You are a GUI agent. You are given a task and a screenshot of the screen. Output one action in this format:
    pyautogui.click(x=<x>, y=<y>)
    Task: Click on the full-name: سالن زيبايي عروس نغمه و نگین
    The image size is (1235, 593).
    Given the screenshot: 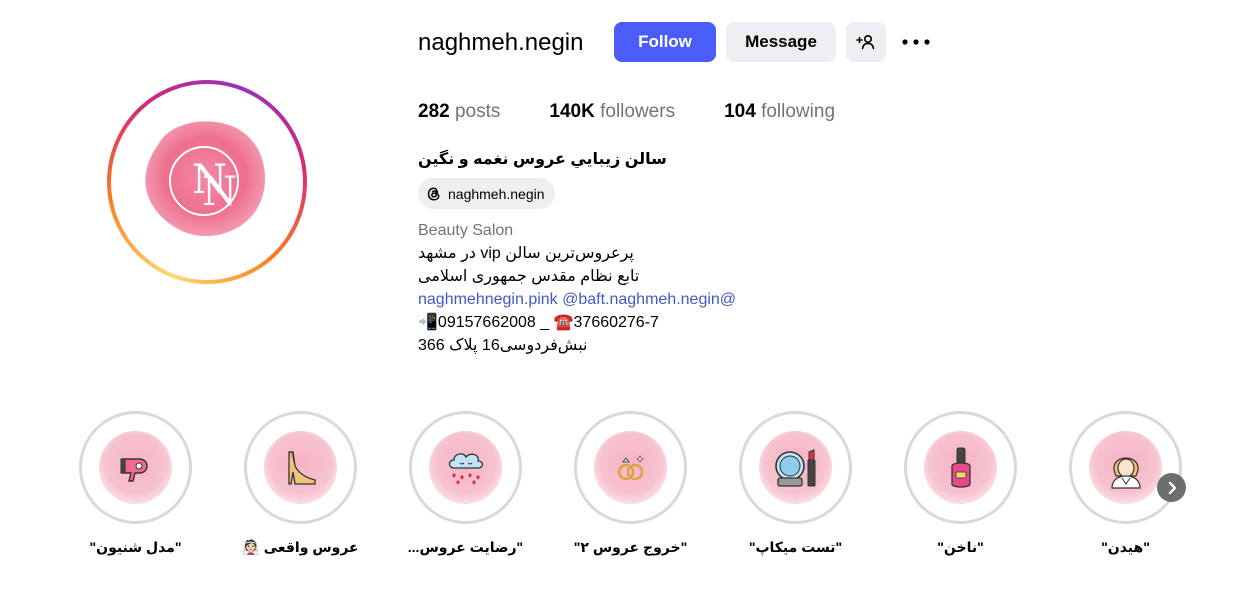 What is the action you would take?
    pyautogui.click(x=542, y=159)
    